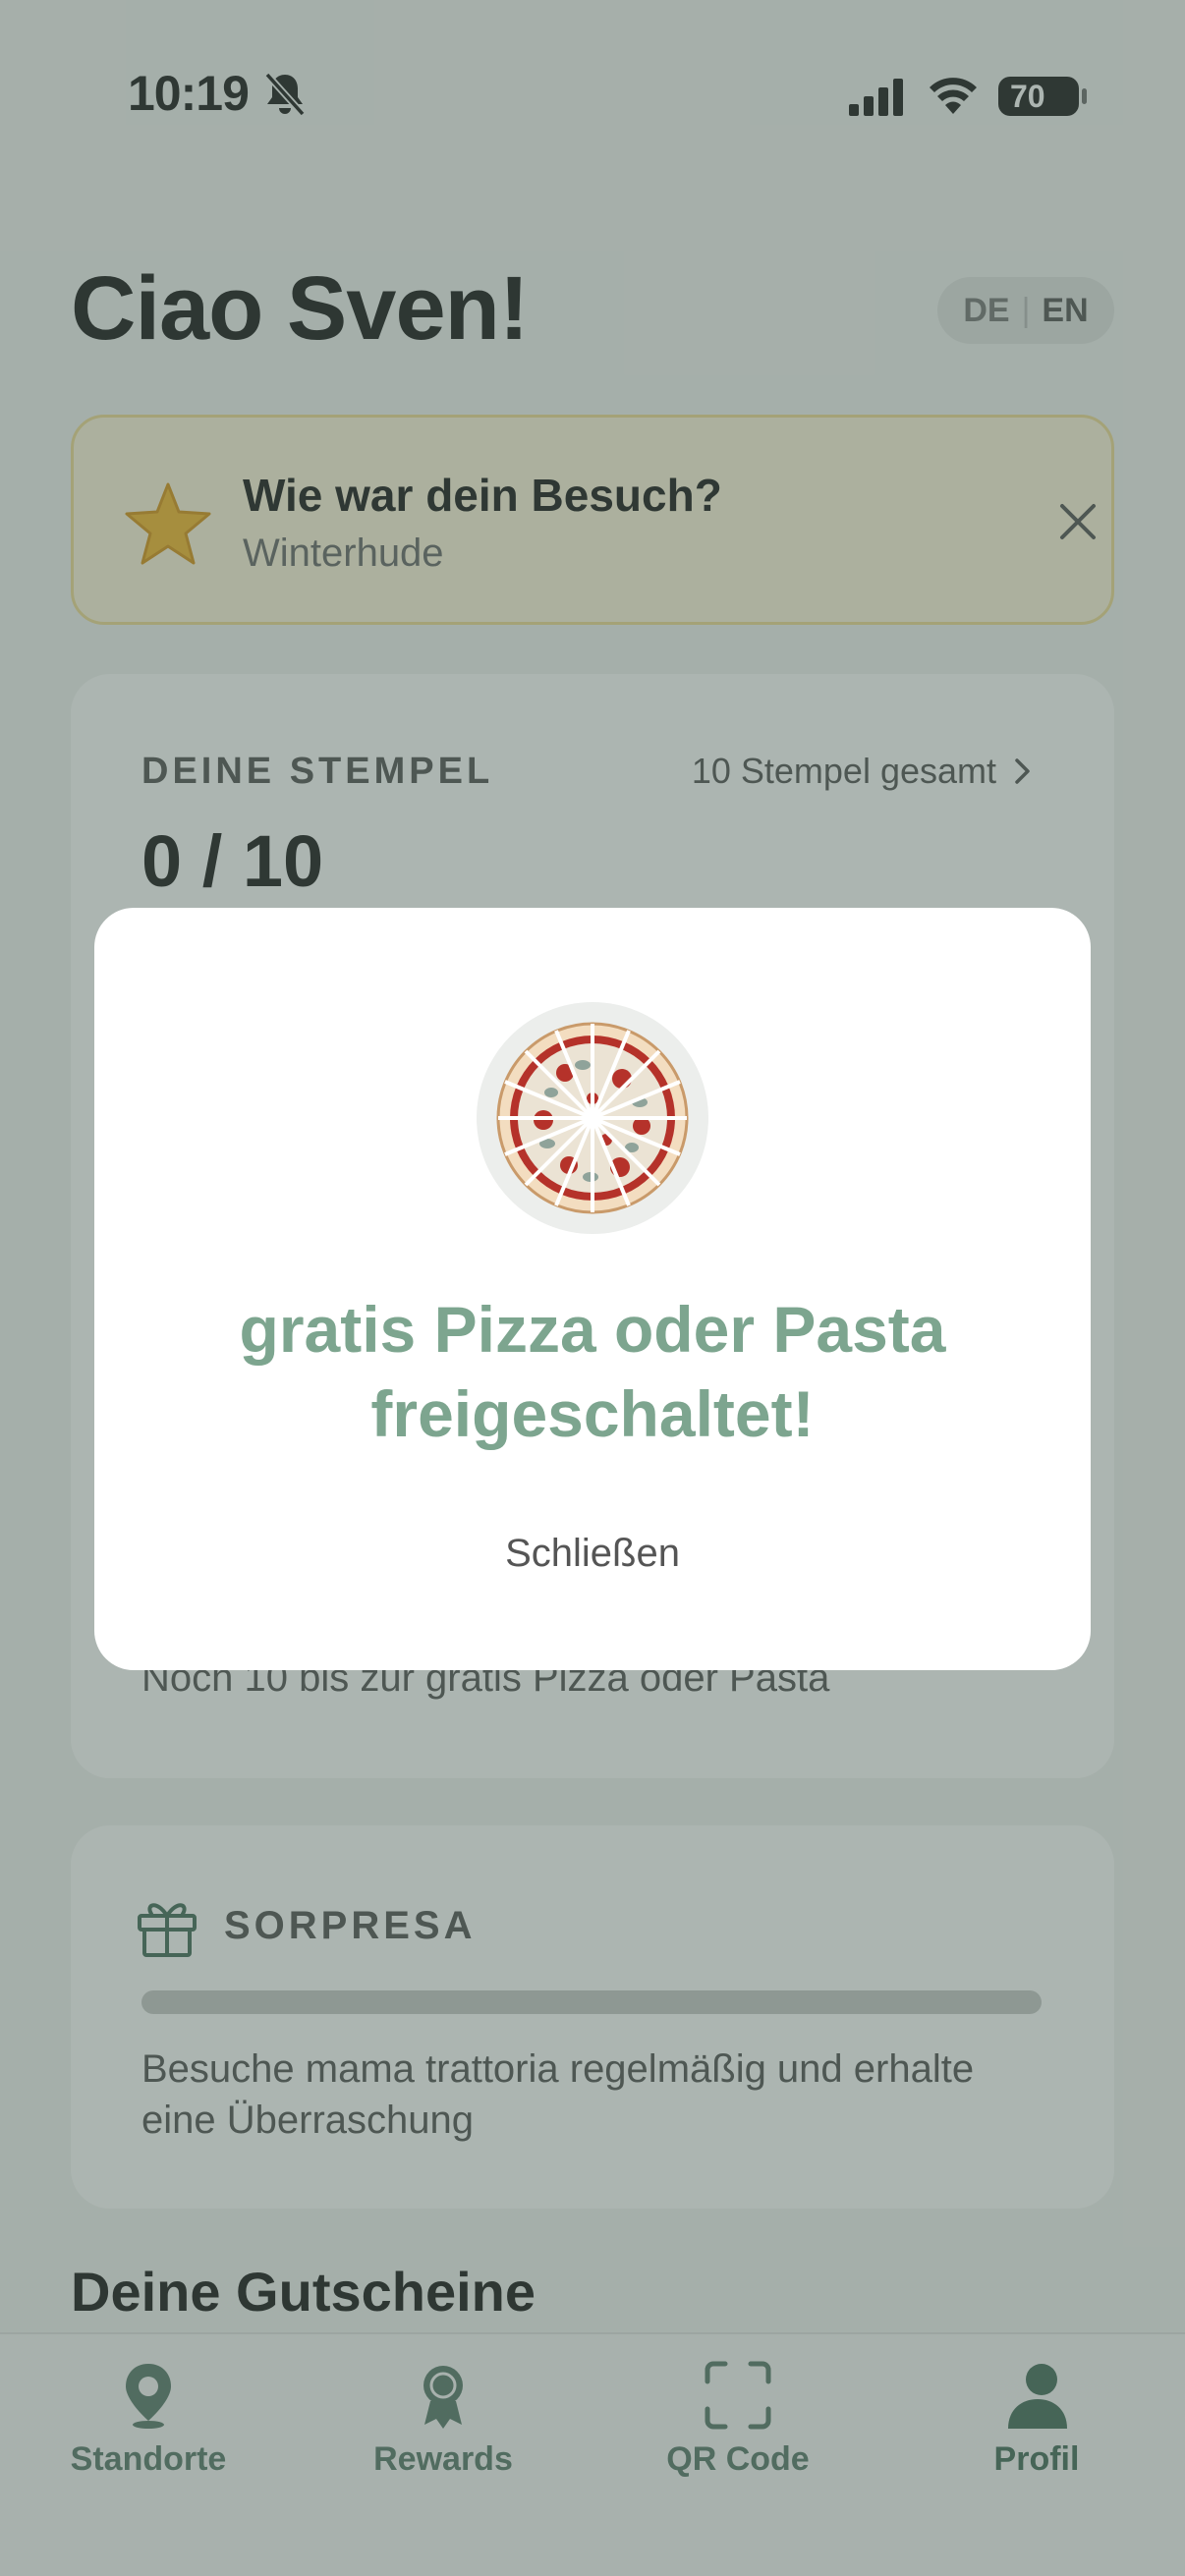  I want to click on close-button: Schließen, so click(592, 1553).